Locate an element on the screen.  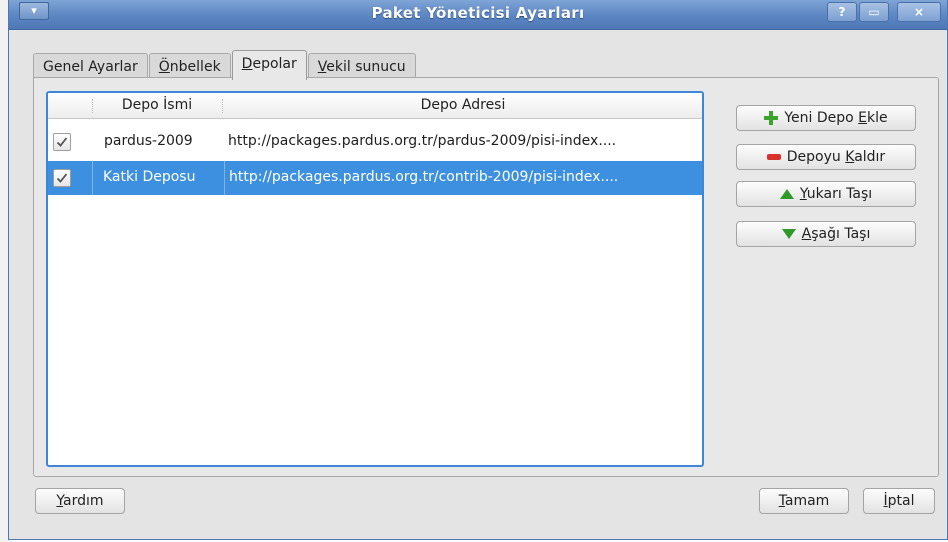
tab-accel: Ö is located at coordinates (164, 67).